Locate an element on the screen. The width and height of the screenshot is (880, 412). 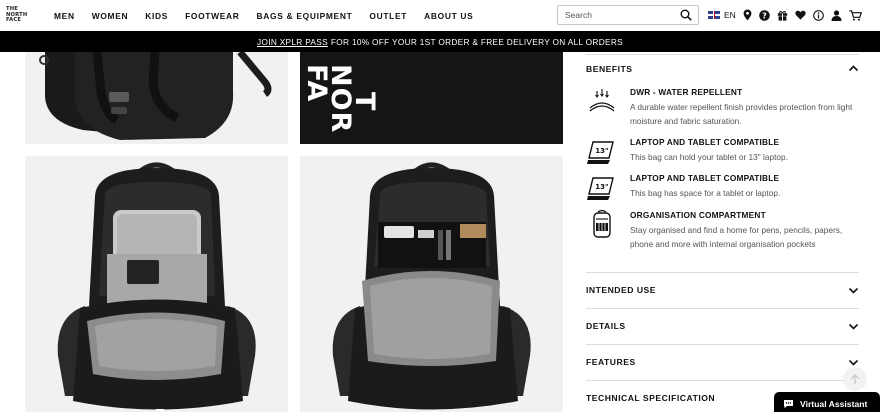
nav-bags-equipment: BAGS & EQUIPMENT is located at coordinates (305, 16).